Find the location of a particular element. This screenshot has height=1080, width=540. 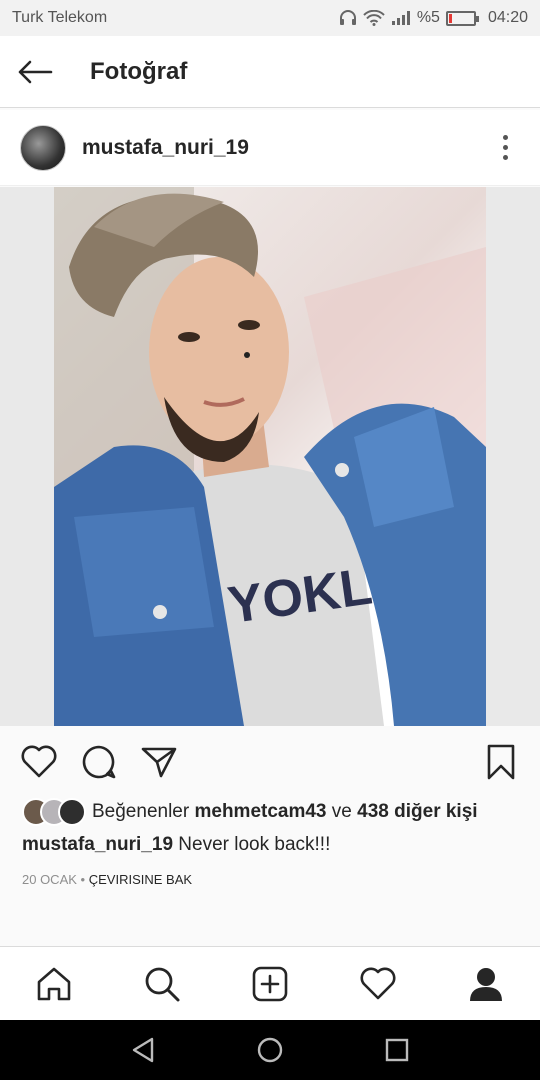

system-nav-bar is located at coordinates (270, 1050).